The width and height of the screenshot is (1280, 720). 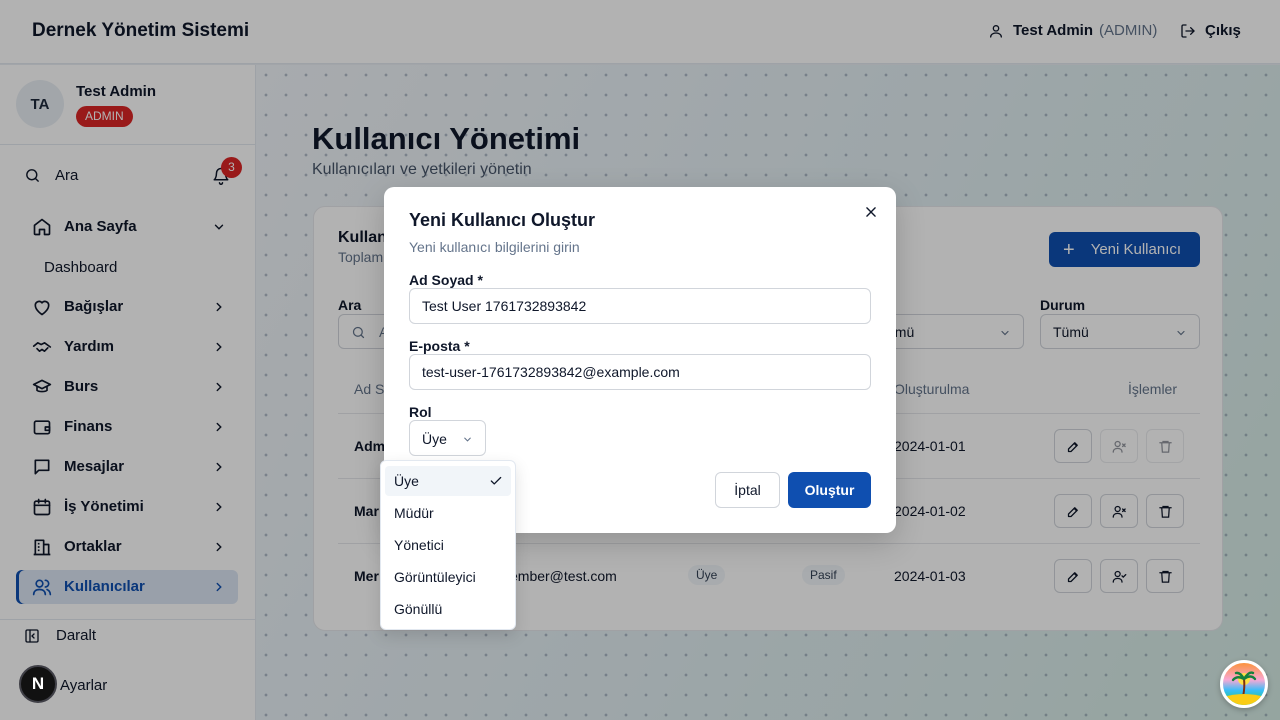 I want to click on role-option-yonetici: Yönetici, so click(x=448, y=545).